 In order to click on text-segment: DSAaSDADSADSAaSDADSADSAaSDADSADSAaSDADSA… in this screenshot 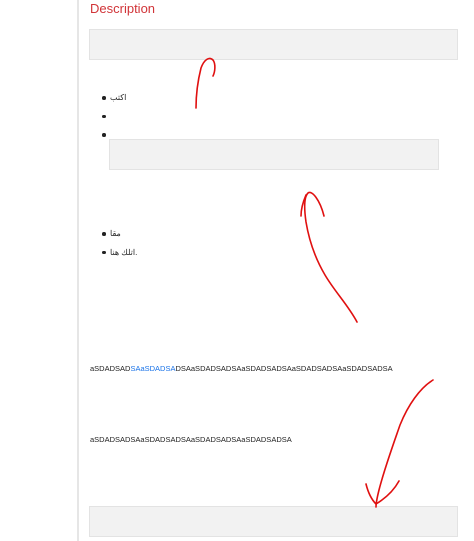, I will do `click(284, 368)`.